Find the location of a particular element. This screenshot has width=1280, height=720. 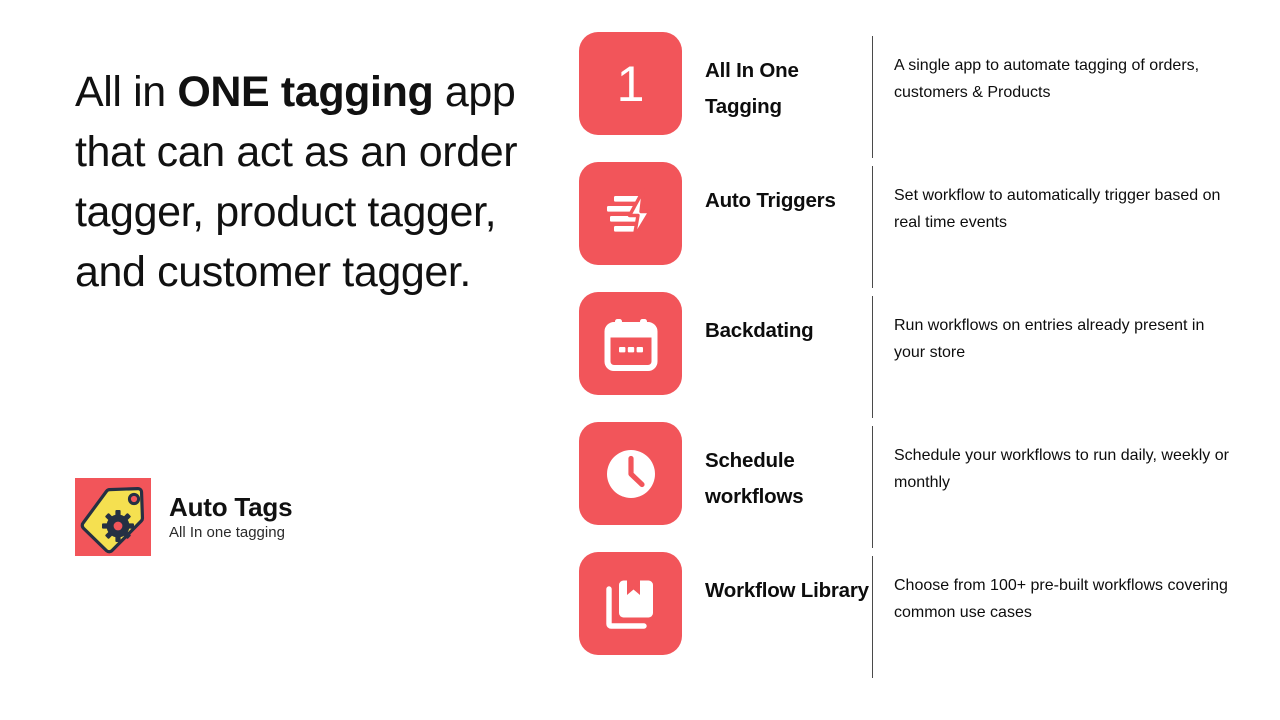

feature-title: Backdating is located at coordinates (759, 330).